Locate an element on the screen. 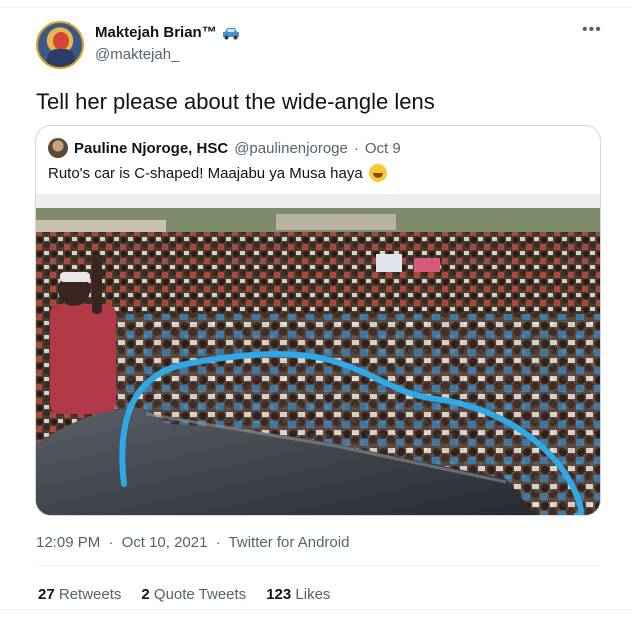  retweets-count: 27 is located at coordinates (48, 594).